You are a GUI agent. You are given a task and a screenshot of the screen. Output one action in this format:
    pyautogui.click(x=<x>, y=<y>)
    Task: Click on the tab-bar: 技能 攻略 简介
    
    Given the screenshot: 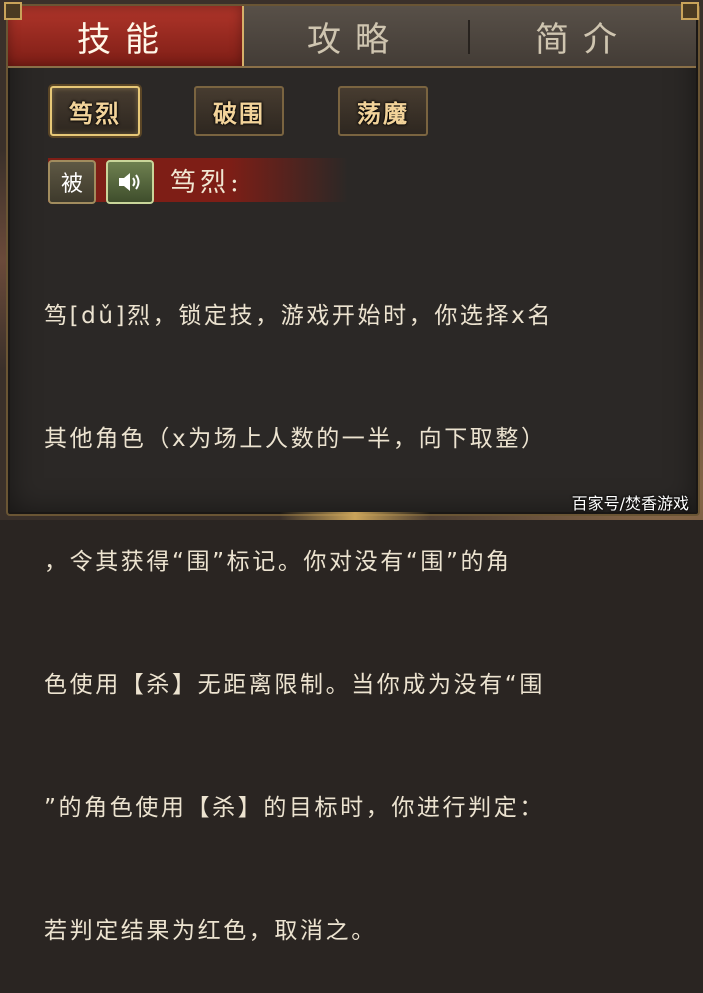 What is the action you would take?
    pyautogui.click(x=352, y=37)
    